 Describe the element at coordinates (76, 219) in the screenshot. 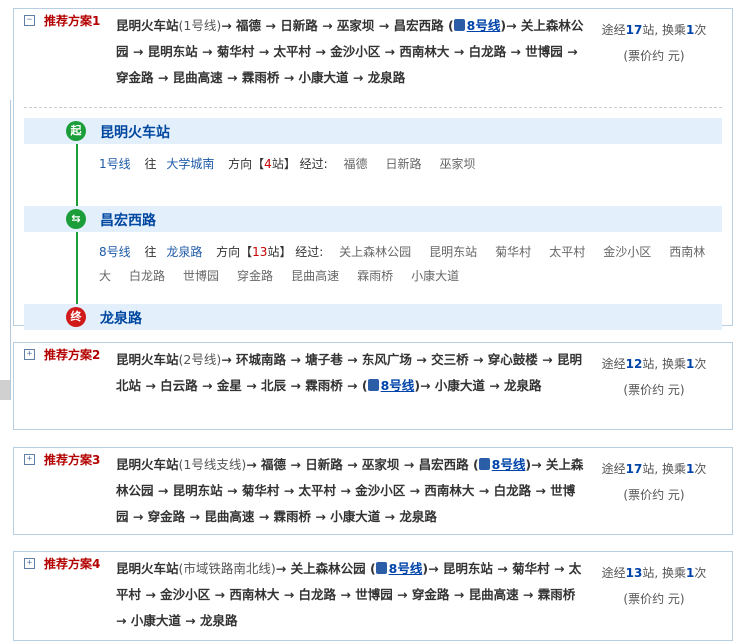

I see `transfer-icon: ⇆` at that location.